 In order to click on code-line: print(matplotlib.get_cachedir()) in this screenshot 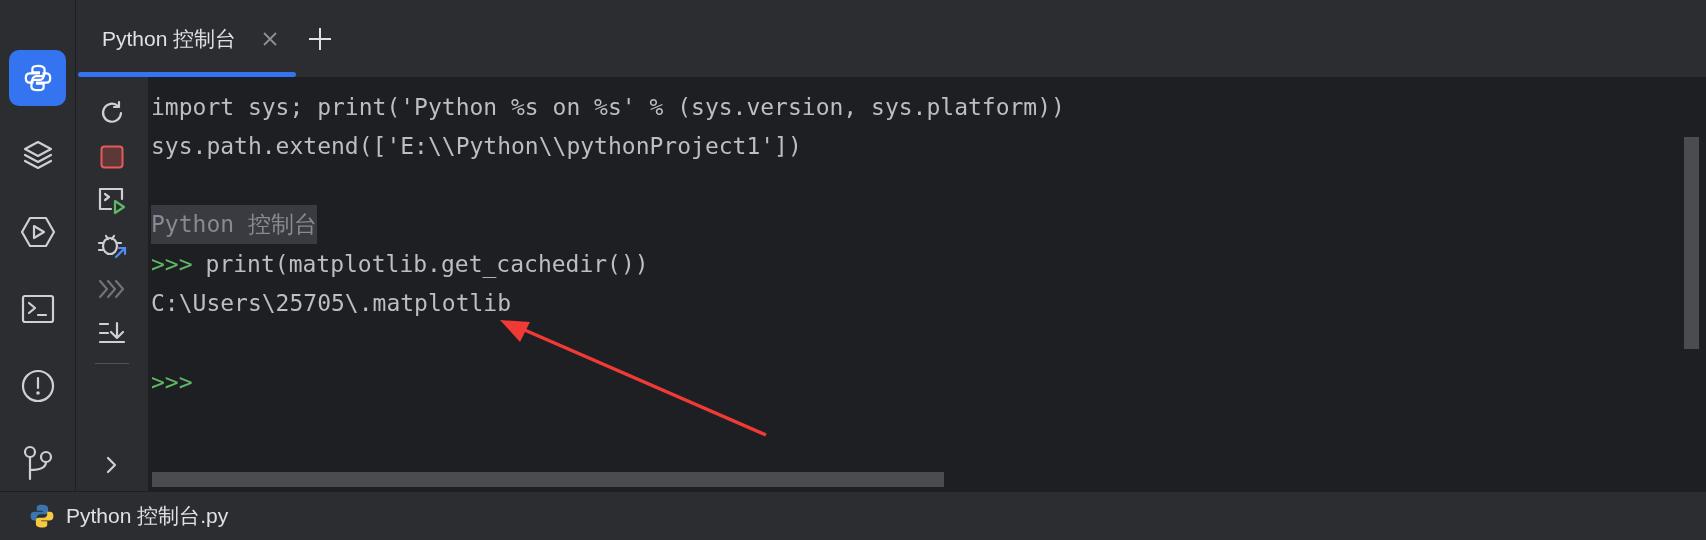, I will do `click(427, 263)`.